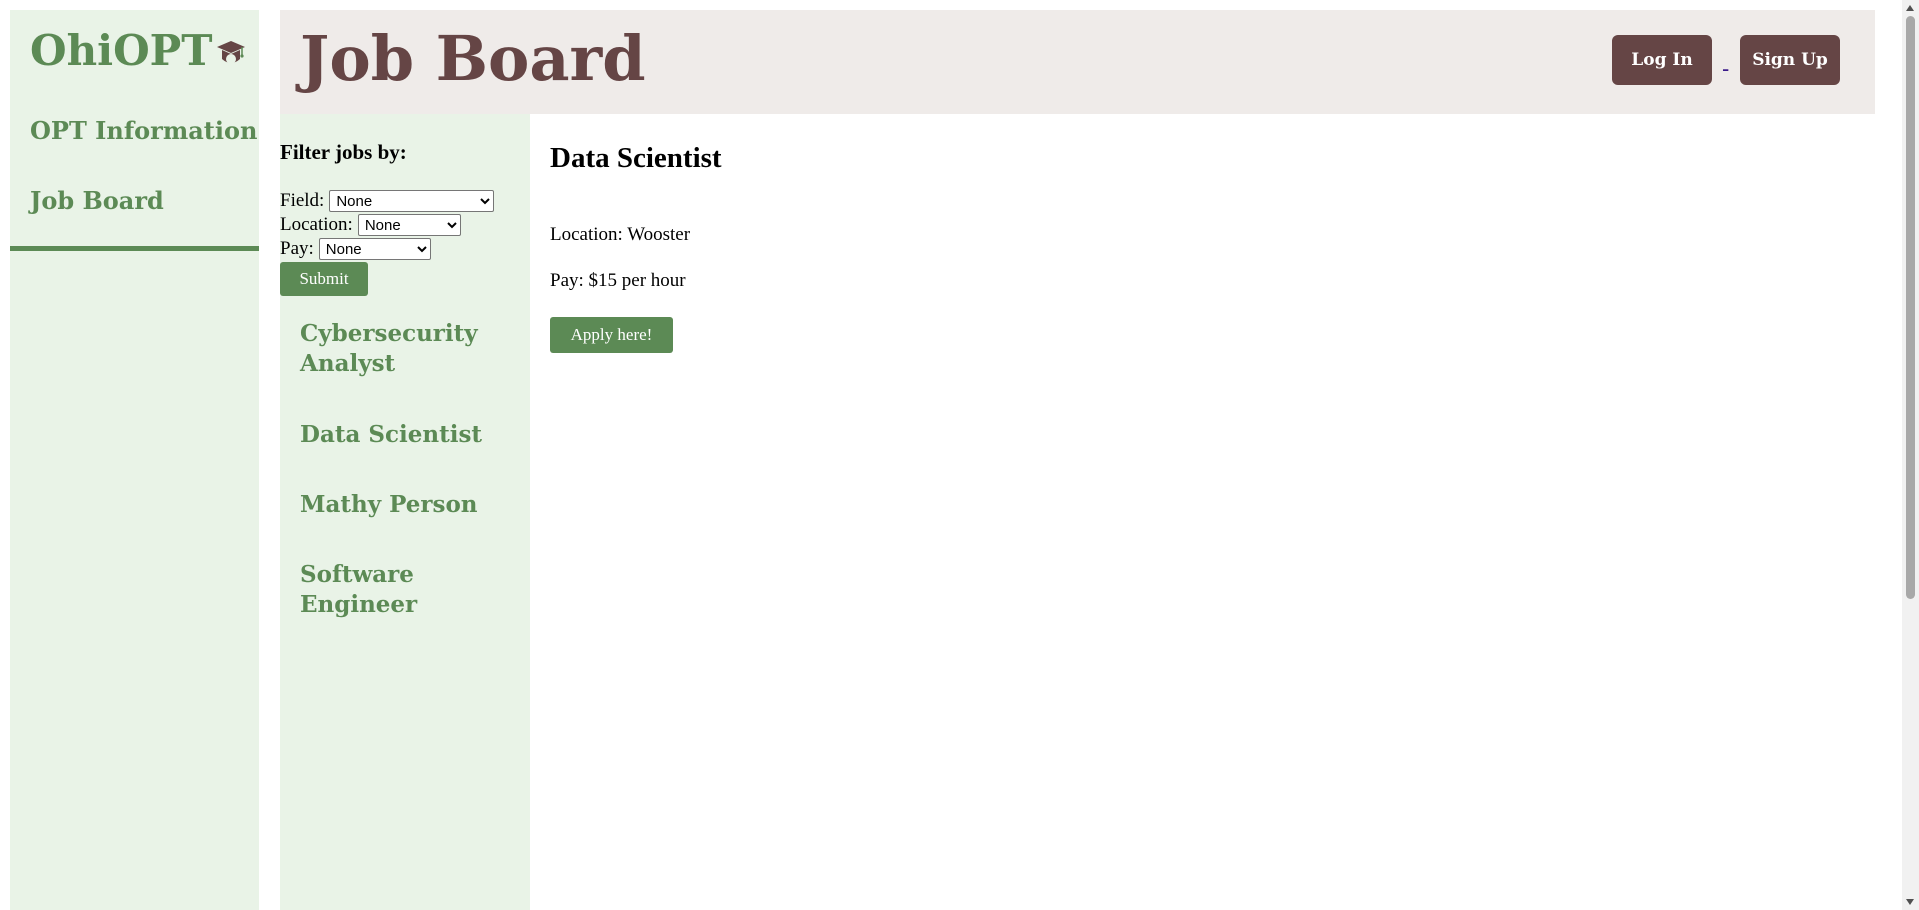  I want to click on field-filter-row: Field: None, so click(387, 201).